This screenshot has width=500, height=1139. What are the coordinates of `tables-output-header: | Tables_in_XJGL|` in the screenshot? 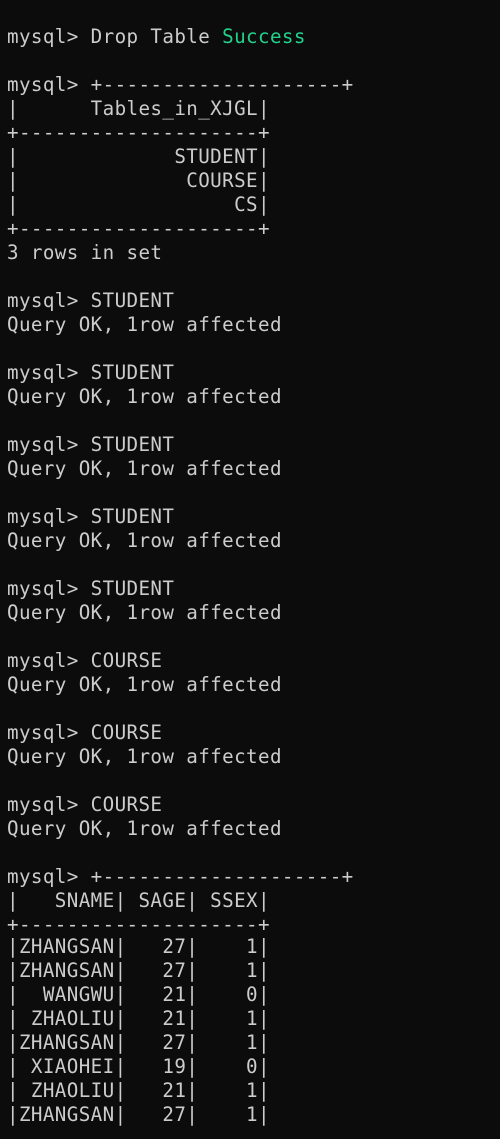 It's located at (138, 108).